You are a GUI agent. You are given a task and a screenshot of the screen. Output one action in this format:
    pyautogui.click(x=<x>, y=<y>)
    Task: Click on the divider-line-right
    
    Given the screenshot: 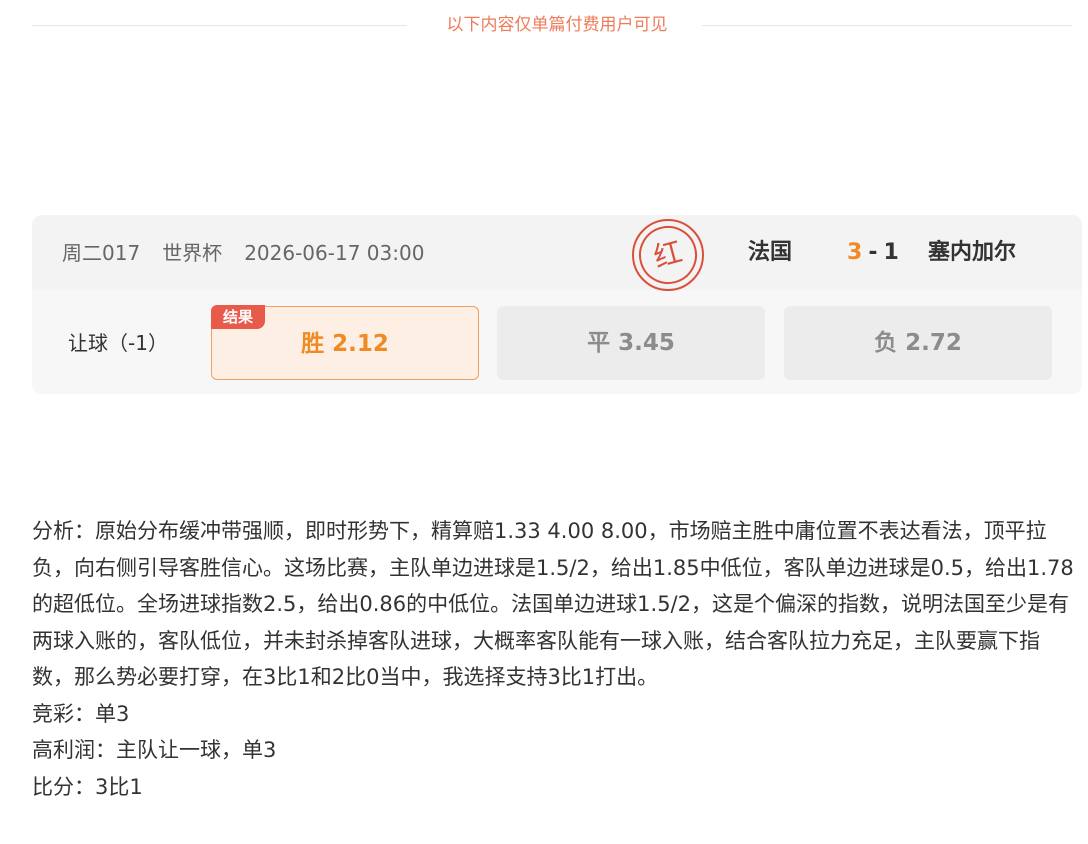 What is the action you would take?
    pyautogui.click(x=887, y=25)
    